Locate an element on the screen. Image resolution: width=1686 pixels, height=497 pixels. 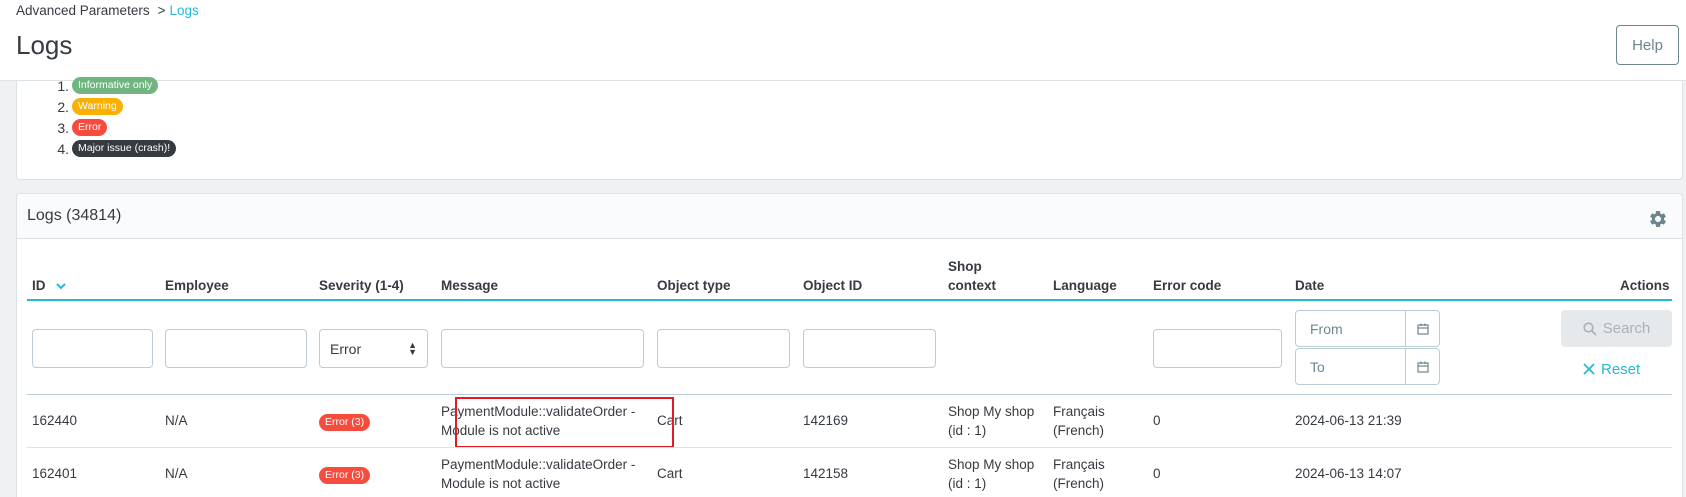
column-header-object-id: Object ID is located at coordinates (832, 285).